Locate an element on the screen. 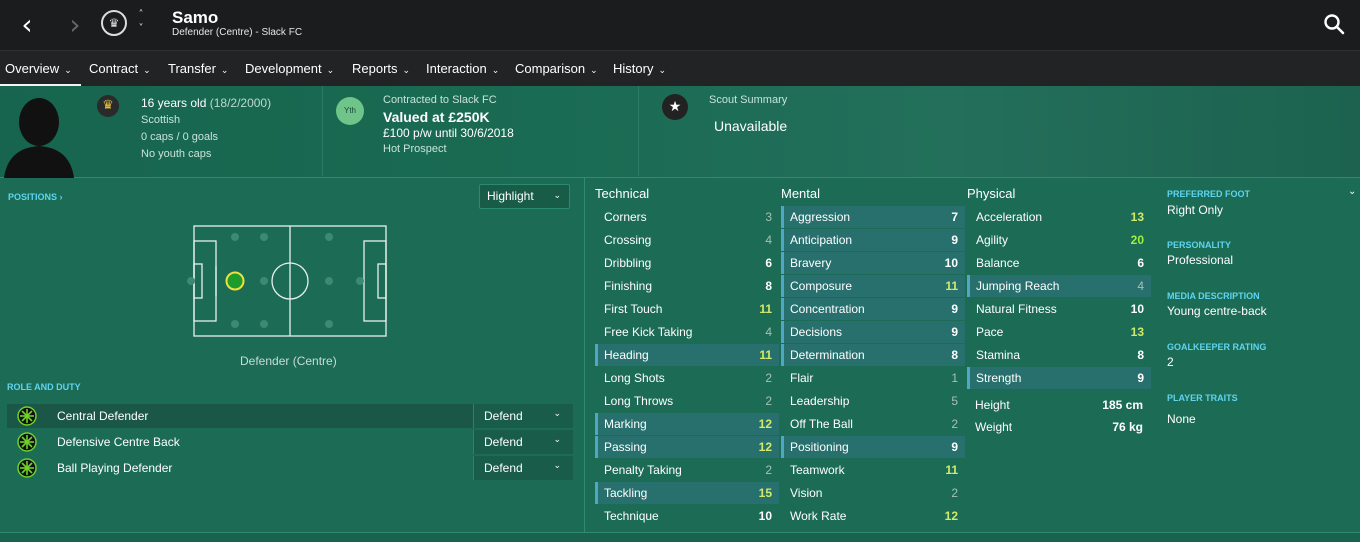 The width and height of the screenshot is (1360, 542). attribute-value: 12 is located at coordinates (951, 516).